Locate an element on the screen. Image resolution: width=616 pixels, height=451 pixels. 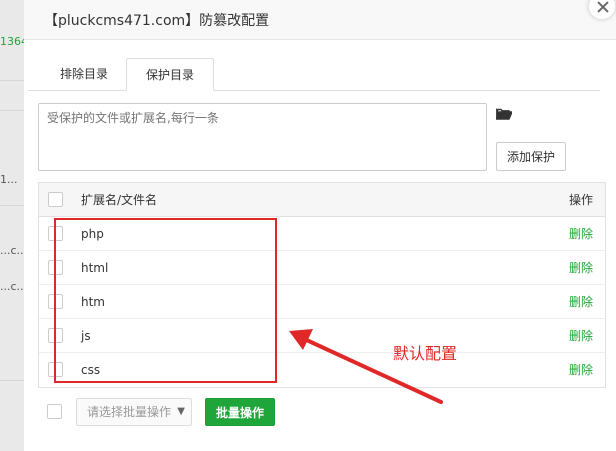
background-text: 1364 is located at coordinates (12, 41).